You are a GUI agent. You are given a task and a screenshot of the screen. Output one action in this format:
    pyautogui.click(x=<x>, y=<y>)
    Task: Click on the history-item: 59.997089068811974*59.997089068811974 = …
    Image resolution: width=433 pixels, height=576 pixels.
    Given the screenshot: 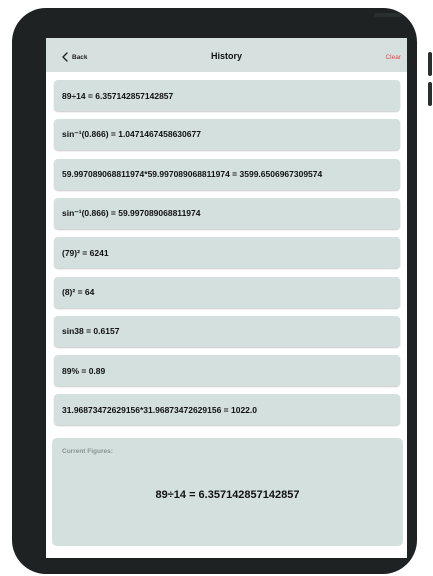 What is the action you would take?
    pyautogui.click(x=227, y=174)
    